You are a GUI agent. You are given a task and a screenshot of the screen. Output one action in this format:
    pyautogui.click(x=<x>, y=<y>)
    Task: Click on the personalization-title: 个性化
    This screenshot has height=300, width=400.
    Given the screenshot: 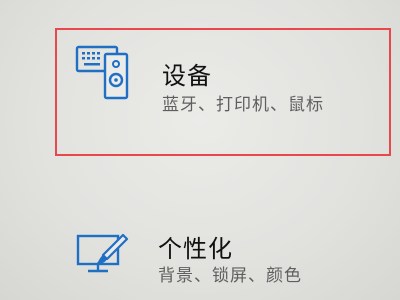 What is the action you would take?
    pyautogui.click(x=195, y=249)
    